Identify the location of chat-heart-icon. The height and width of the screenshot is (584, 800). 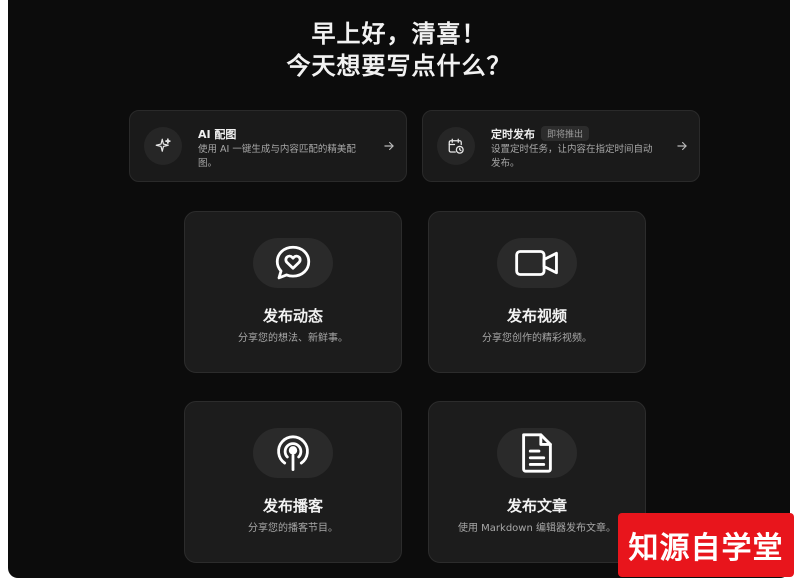
(293, 263).